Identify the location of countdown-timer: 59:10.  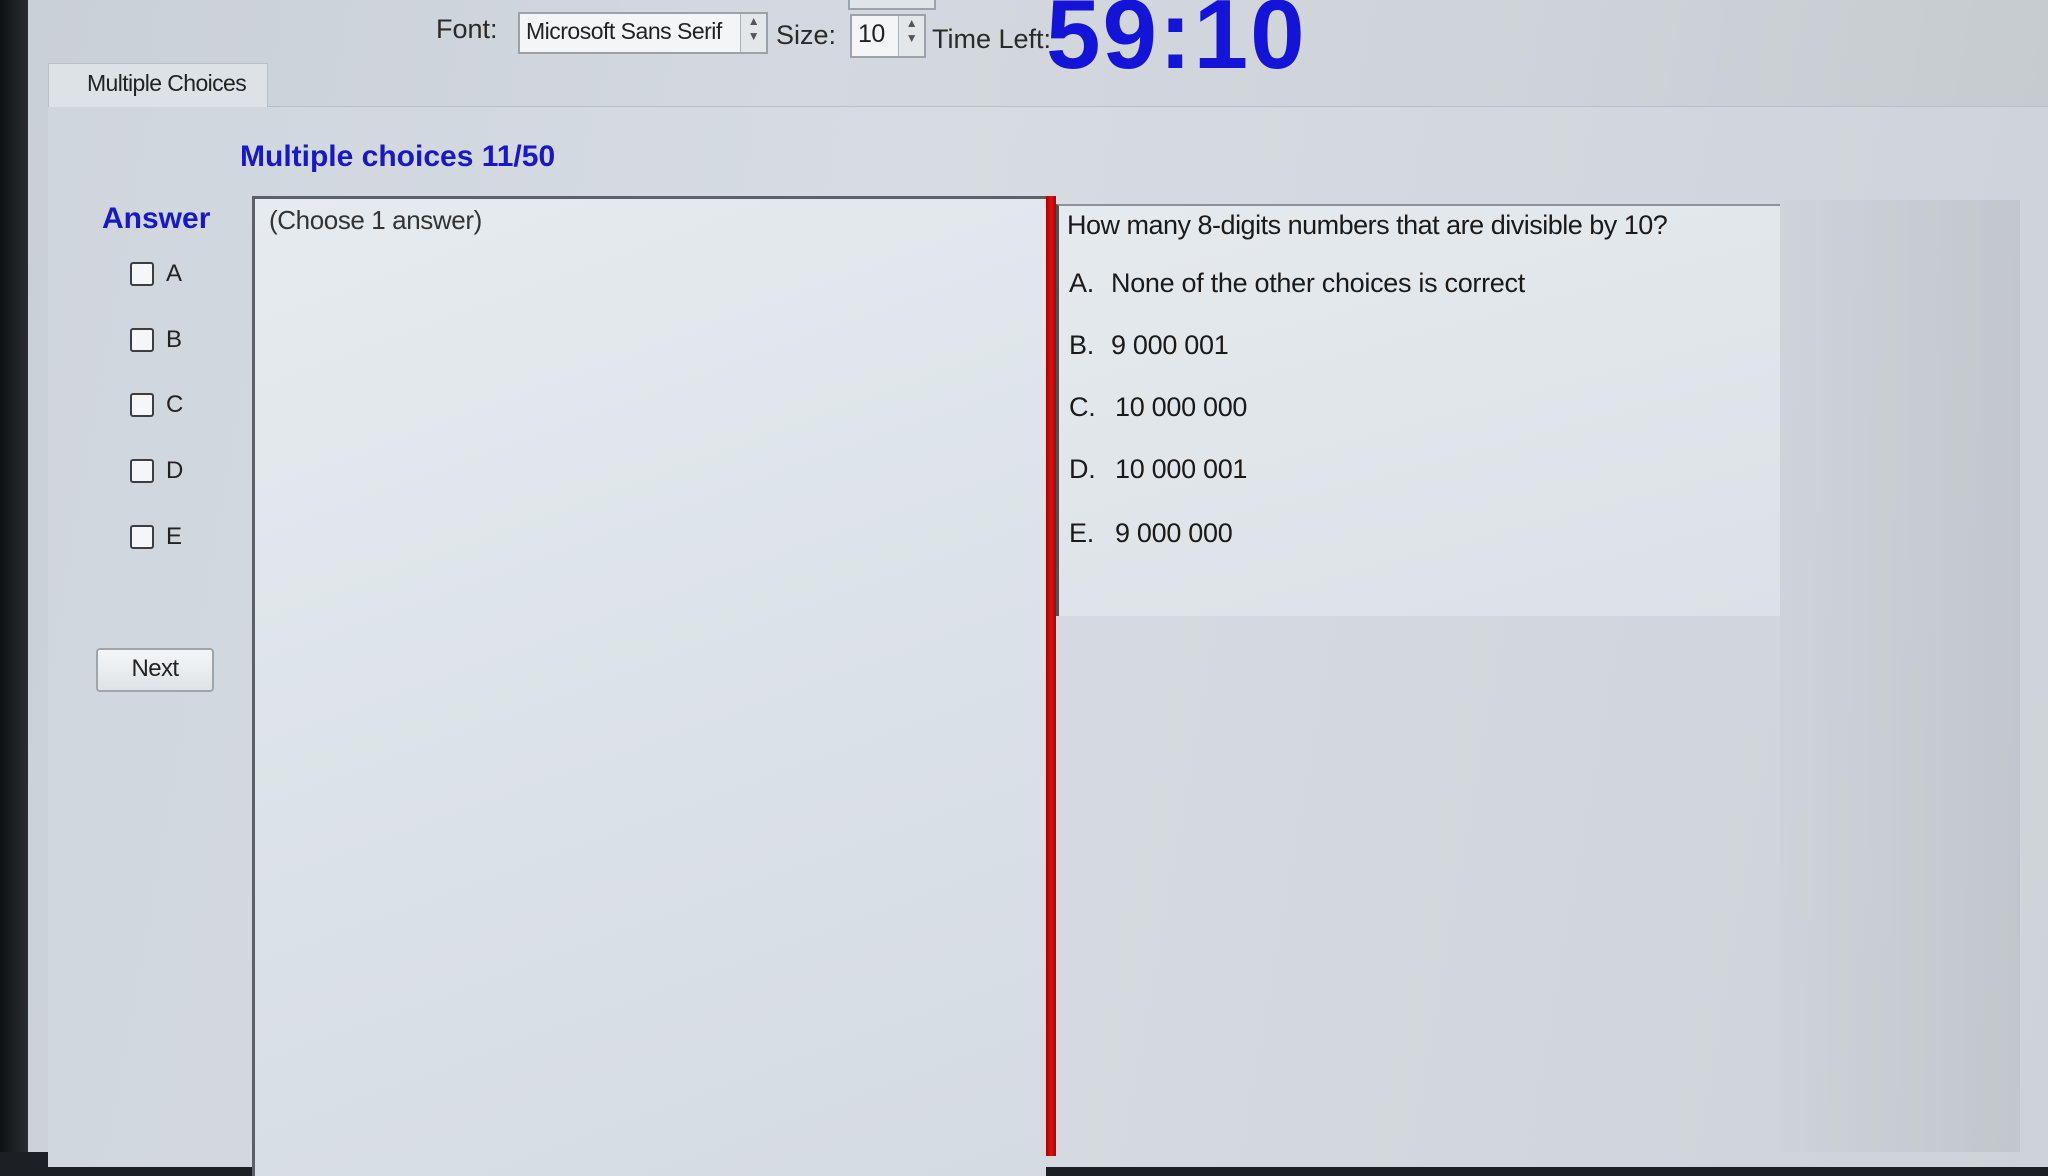
(1176, 44).